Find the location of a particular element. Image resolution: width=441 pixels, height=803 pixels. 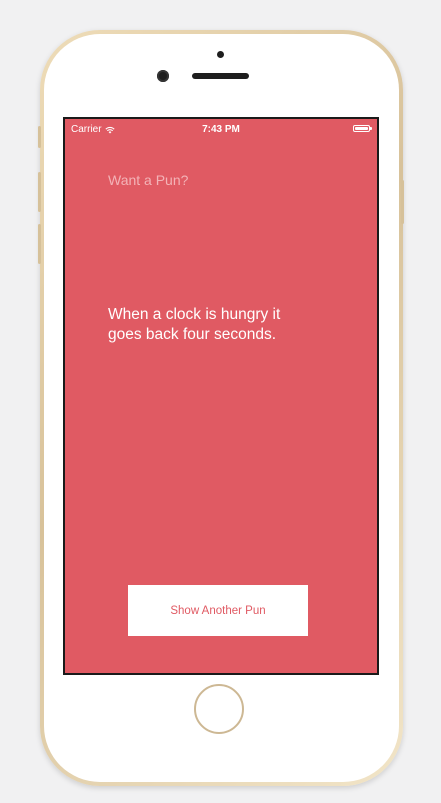

show-another-pun-button: Show Another Pun is located at coordinates (218, 610).